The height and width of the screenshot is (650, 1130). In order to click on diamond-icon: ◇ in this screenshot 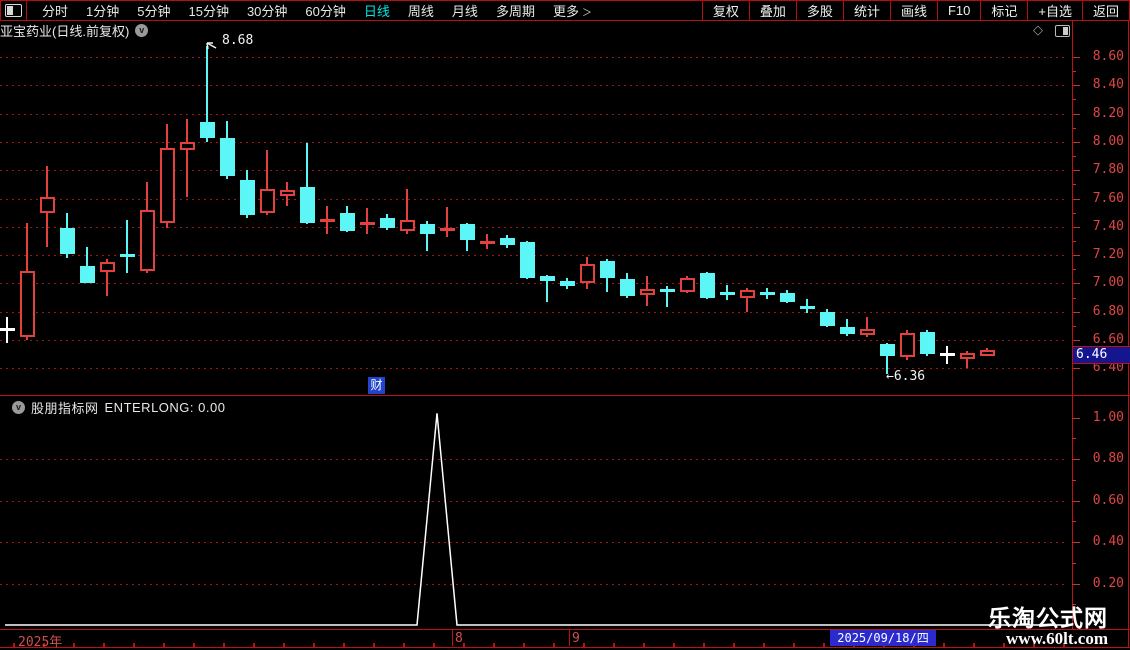, I will do `click(1038, 29)`.